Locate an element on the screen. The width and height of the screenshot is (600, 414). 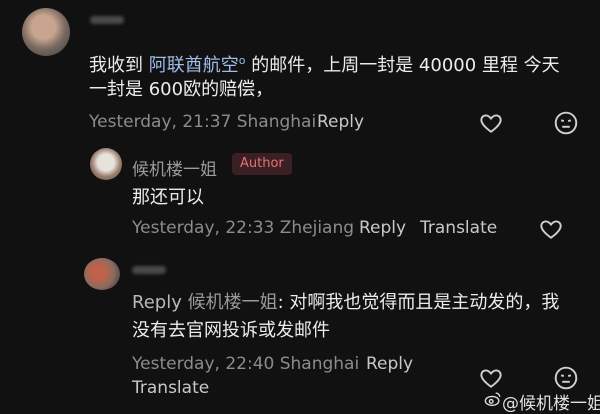
comment-text-line2: 一封是 600欧的赔偿， is located at coordinates (181, 89).